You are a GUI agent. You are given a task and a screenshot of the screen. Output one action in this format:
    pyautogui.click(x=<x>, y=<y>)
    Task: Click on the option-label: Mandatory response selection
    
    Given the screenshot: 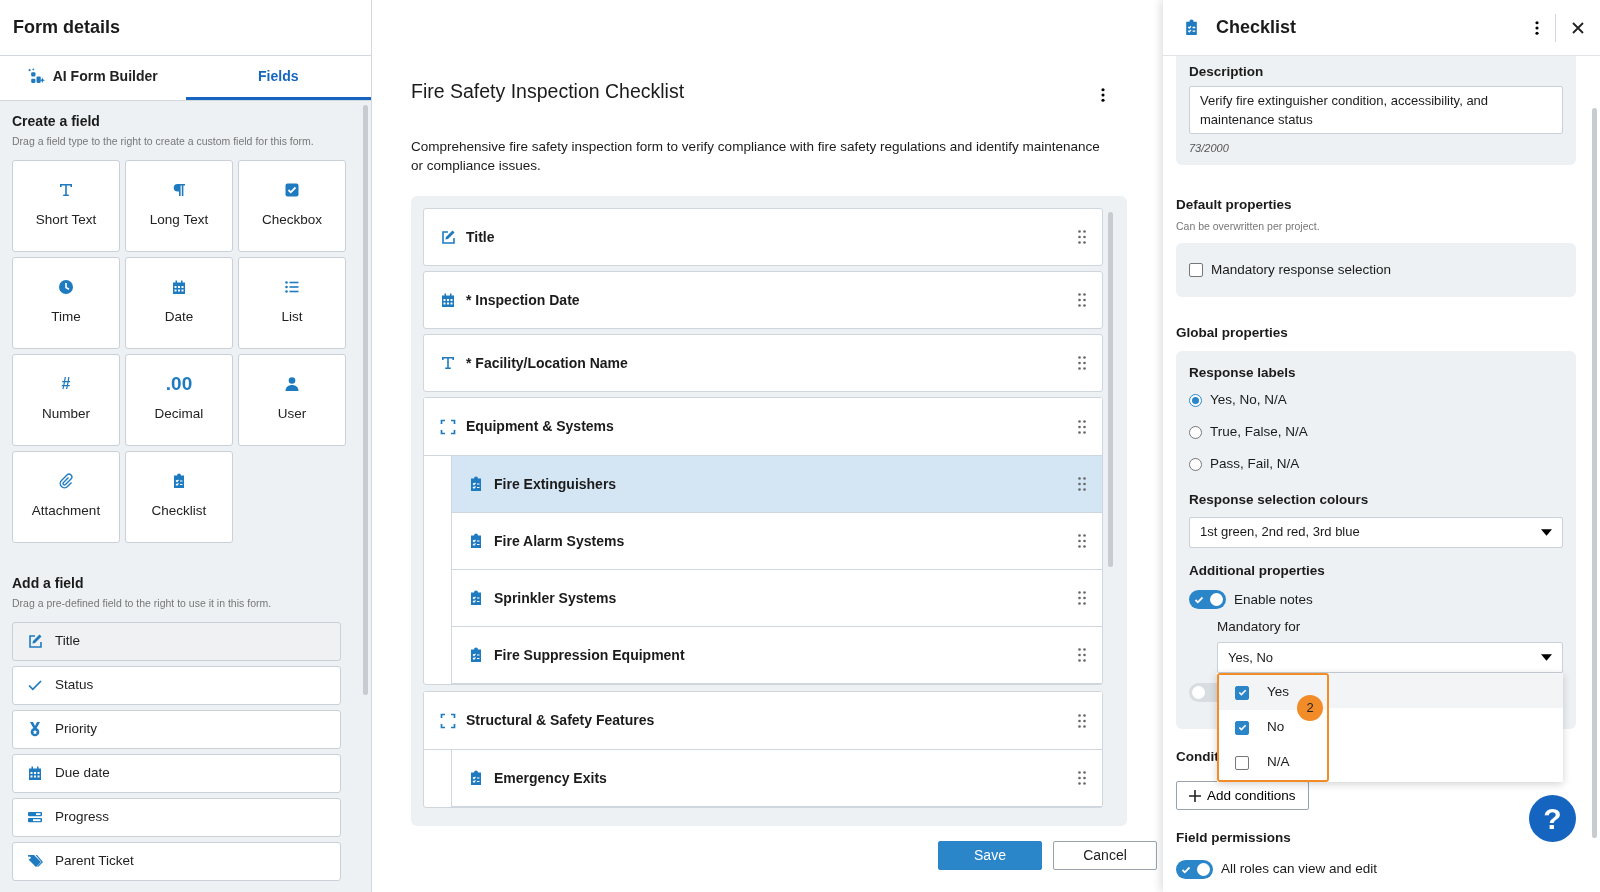 What is the action you would take?
    pyautogui.click(x=1301, y=269)
    